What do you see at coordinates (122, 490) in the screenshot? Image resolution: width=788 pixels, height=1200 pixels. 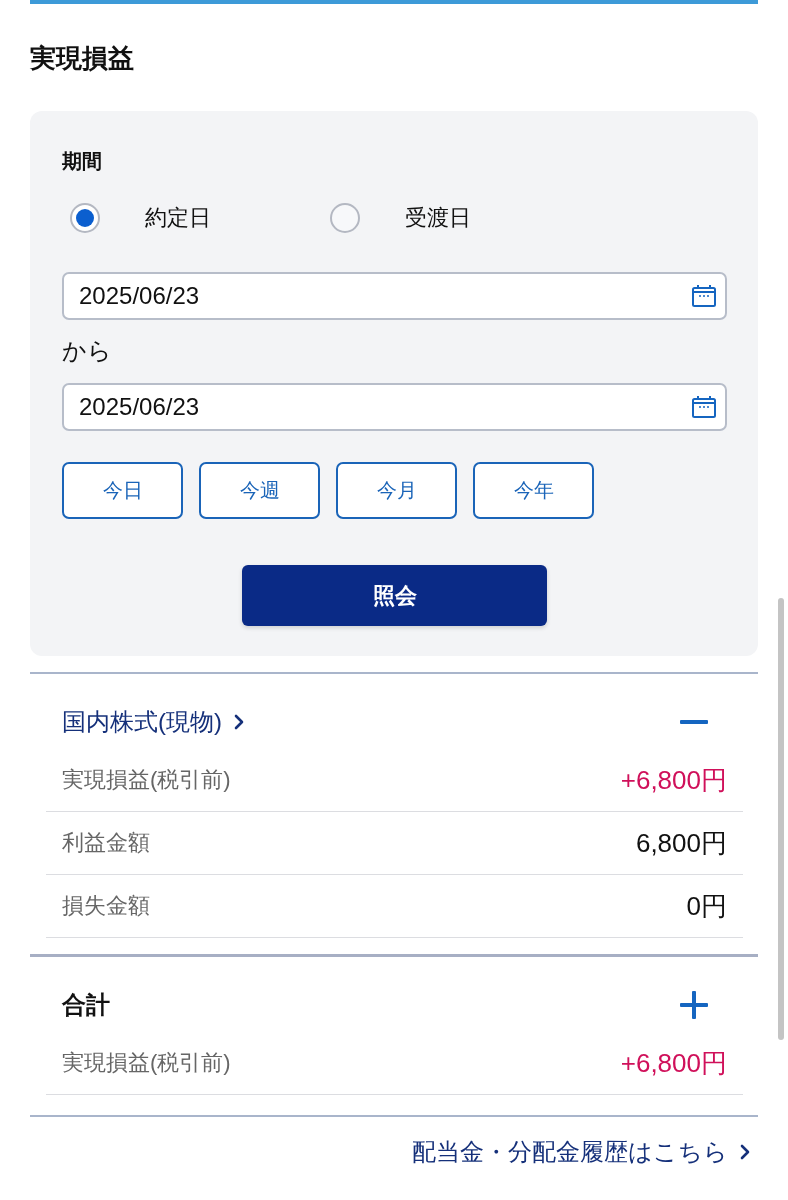 I see `quick-range-button: 今日` at bounding box center [122, 490].